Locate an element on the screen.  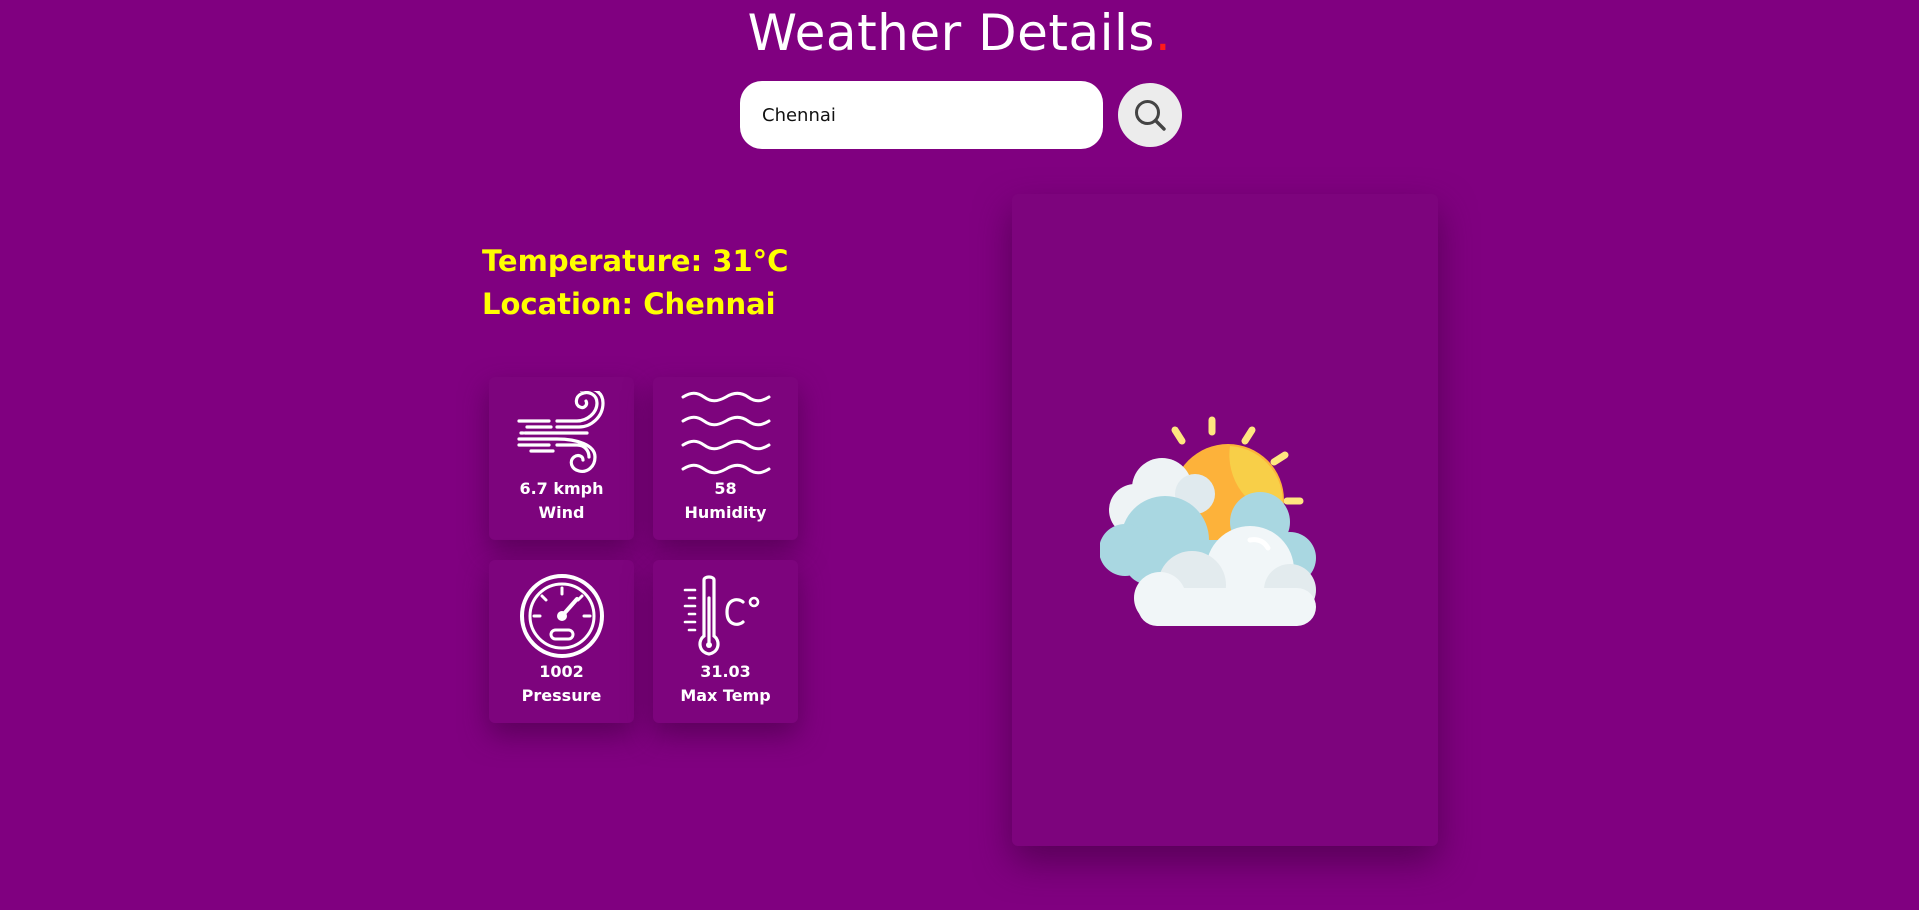
waves-icon is located at coordinates (725, 433).